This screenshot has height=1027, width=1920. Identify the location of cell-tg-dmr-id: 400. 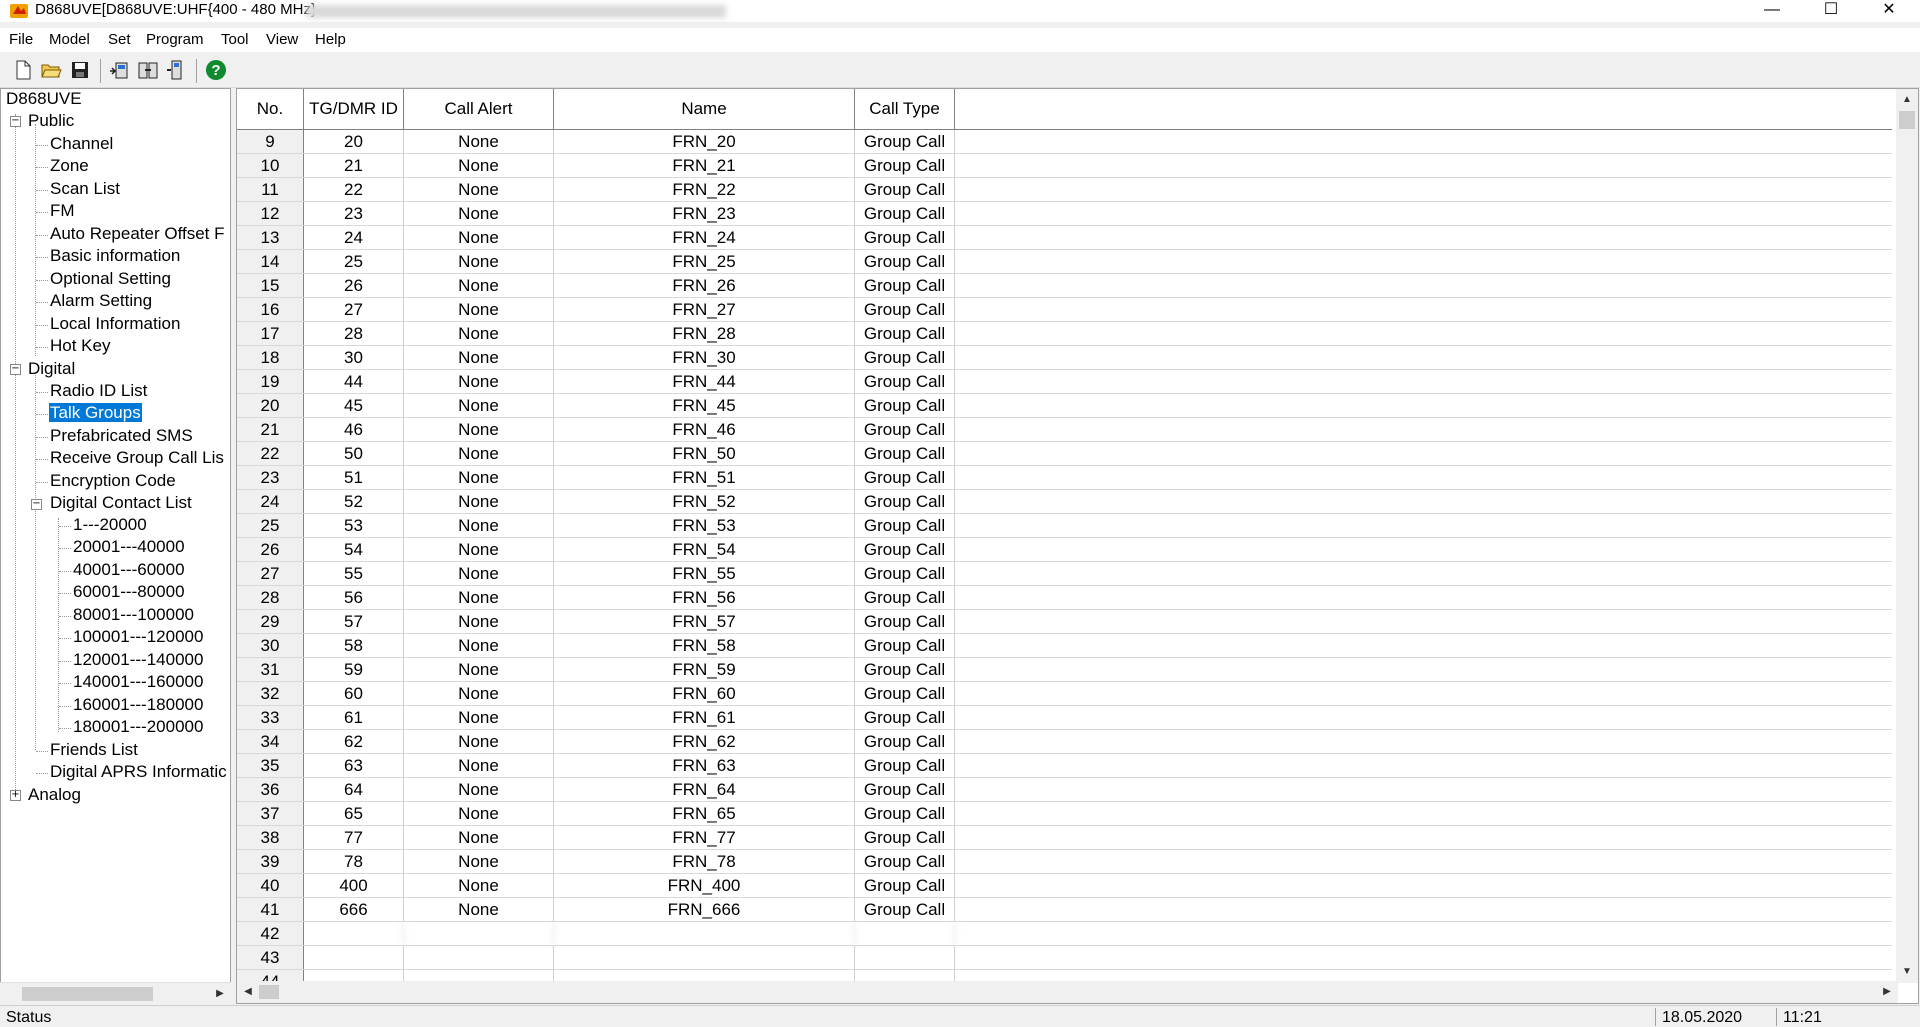
(354, 885).